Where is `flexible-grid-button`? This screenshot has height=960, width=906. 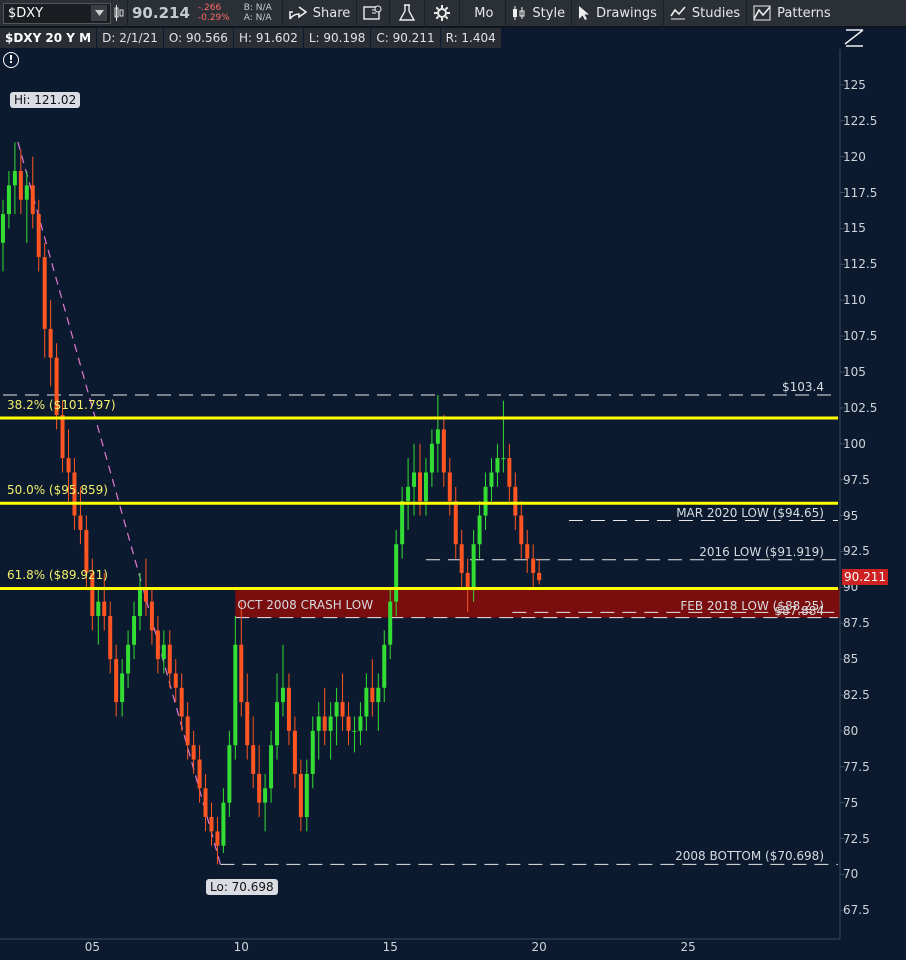 flexible-grid-button is located at coordinates (374, 13).